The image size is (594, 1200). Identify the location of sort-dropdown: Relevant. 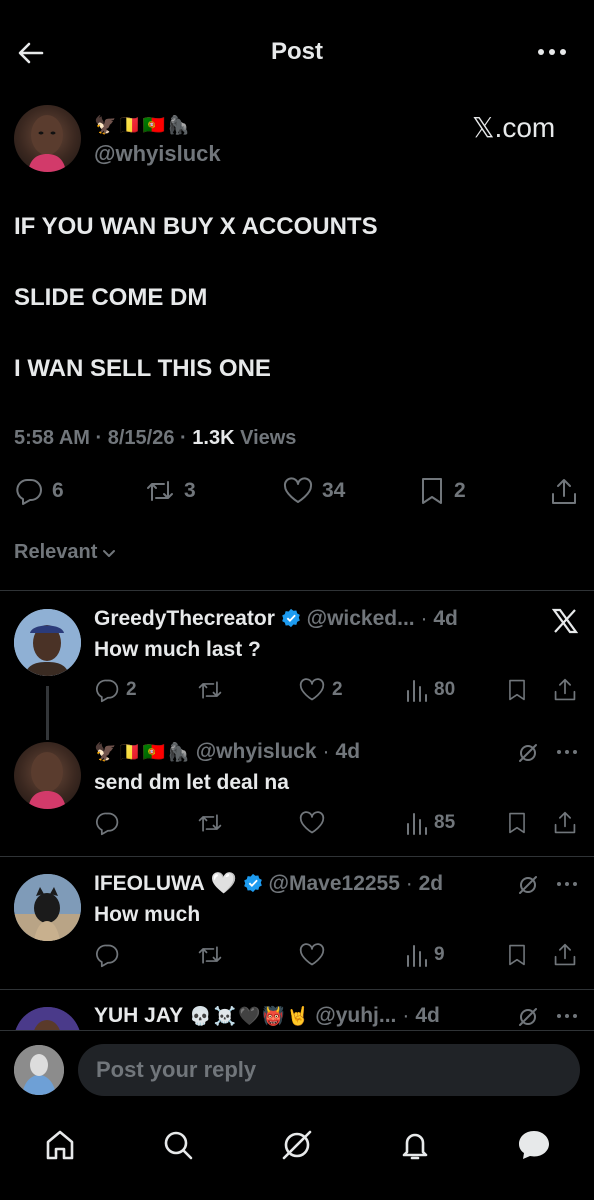
(65, 552).